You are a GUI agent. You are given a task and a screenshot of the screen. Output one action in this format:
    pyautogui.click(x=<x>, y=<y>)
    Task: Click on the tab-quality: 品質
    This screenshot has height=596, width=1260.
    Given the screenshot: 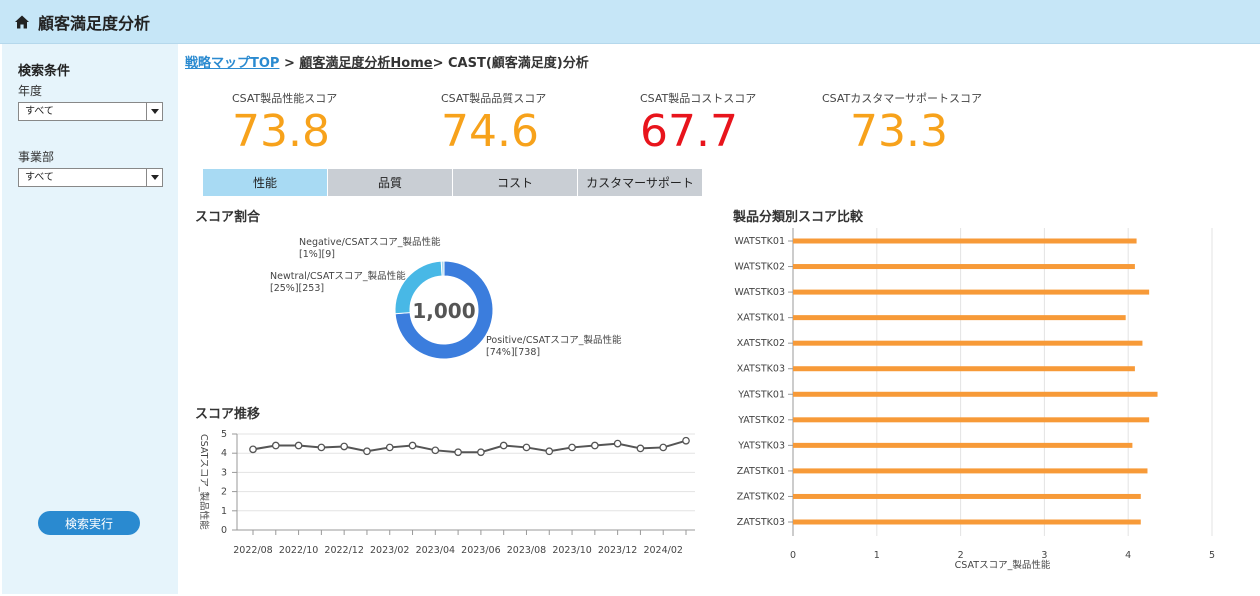 What is the action you would take?
    pyautogui.click(x=390, y=182)
    